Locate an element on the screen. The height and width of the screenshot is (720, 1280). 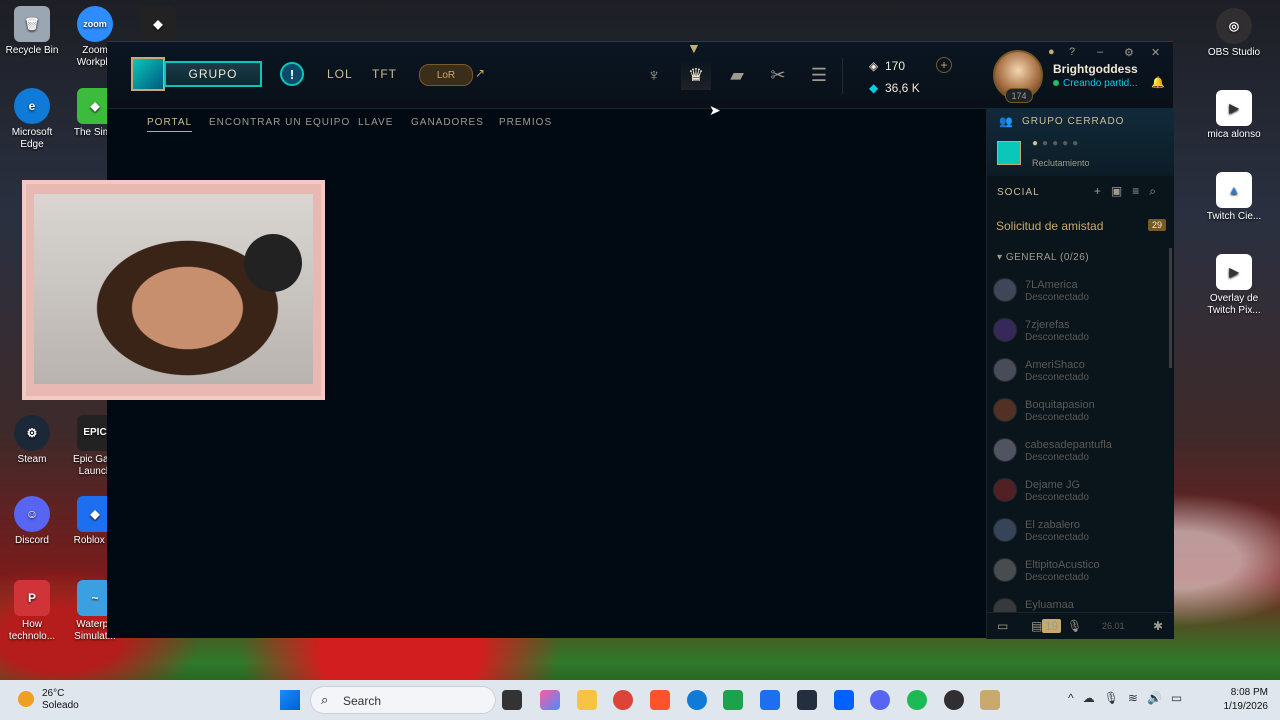
chat-icon: ▭ is located at coordinates (1002, 626).